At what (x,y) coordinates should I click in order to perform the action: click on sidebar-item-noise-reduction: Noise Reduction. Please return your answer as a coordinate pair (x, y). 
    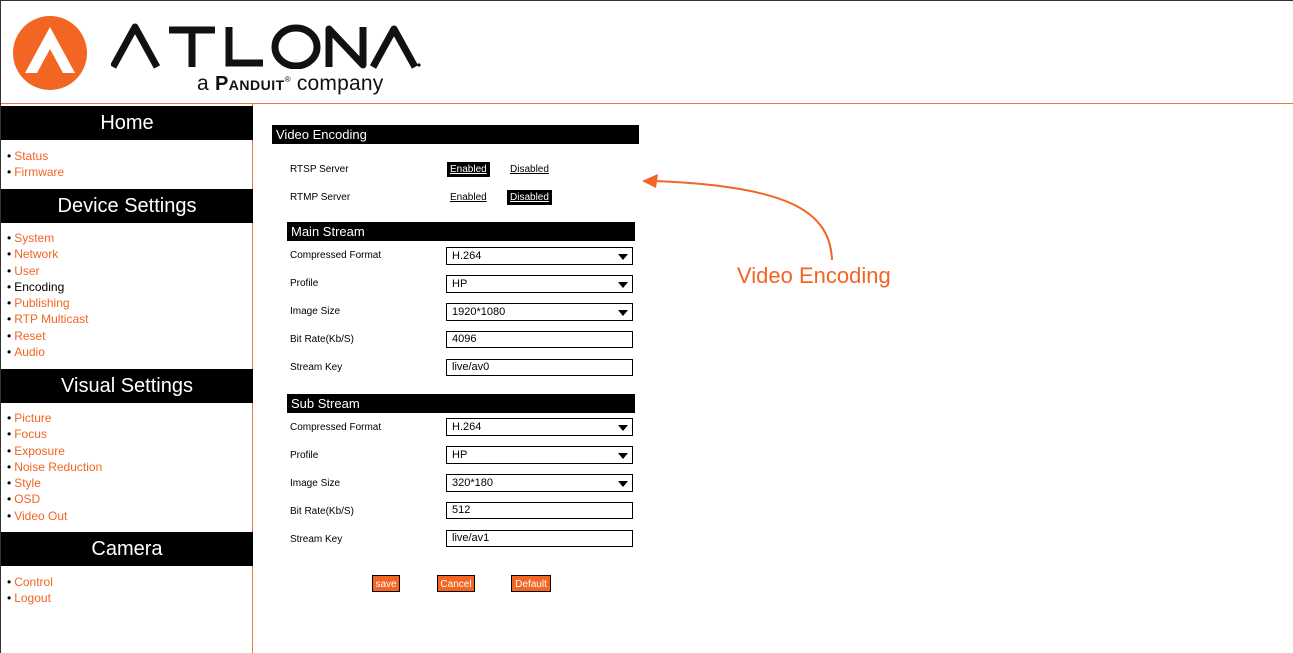
    Looking at the image, I should click on (54, 467).